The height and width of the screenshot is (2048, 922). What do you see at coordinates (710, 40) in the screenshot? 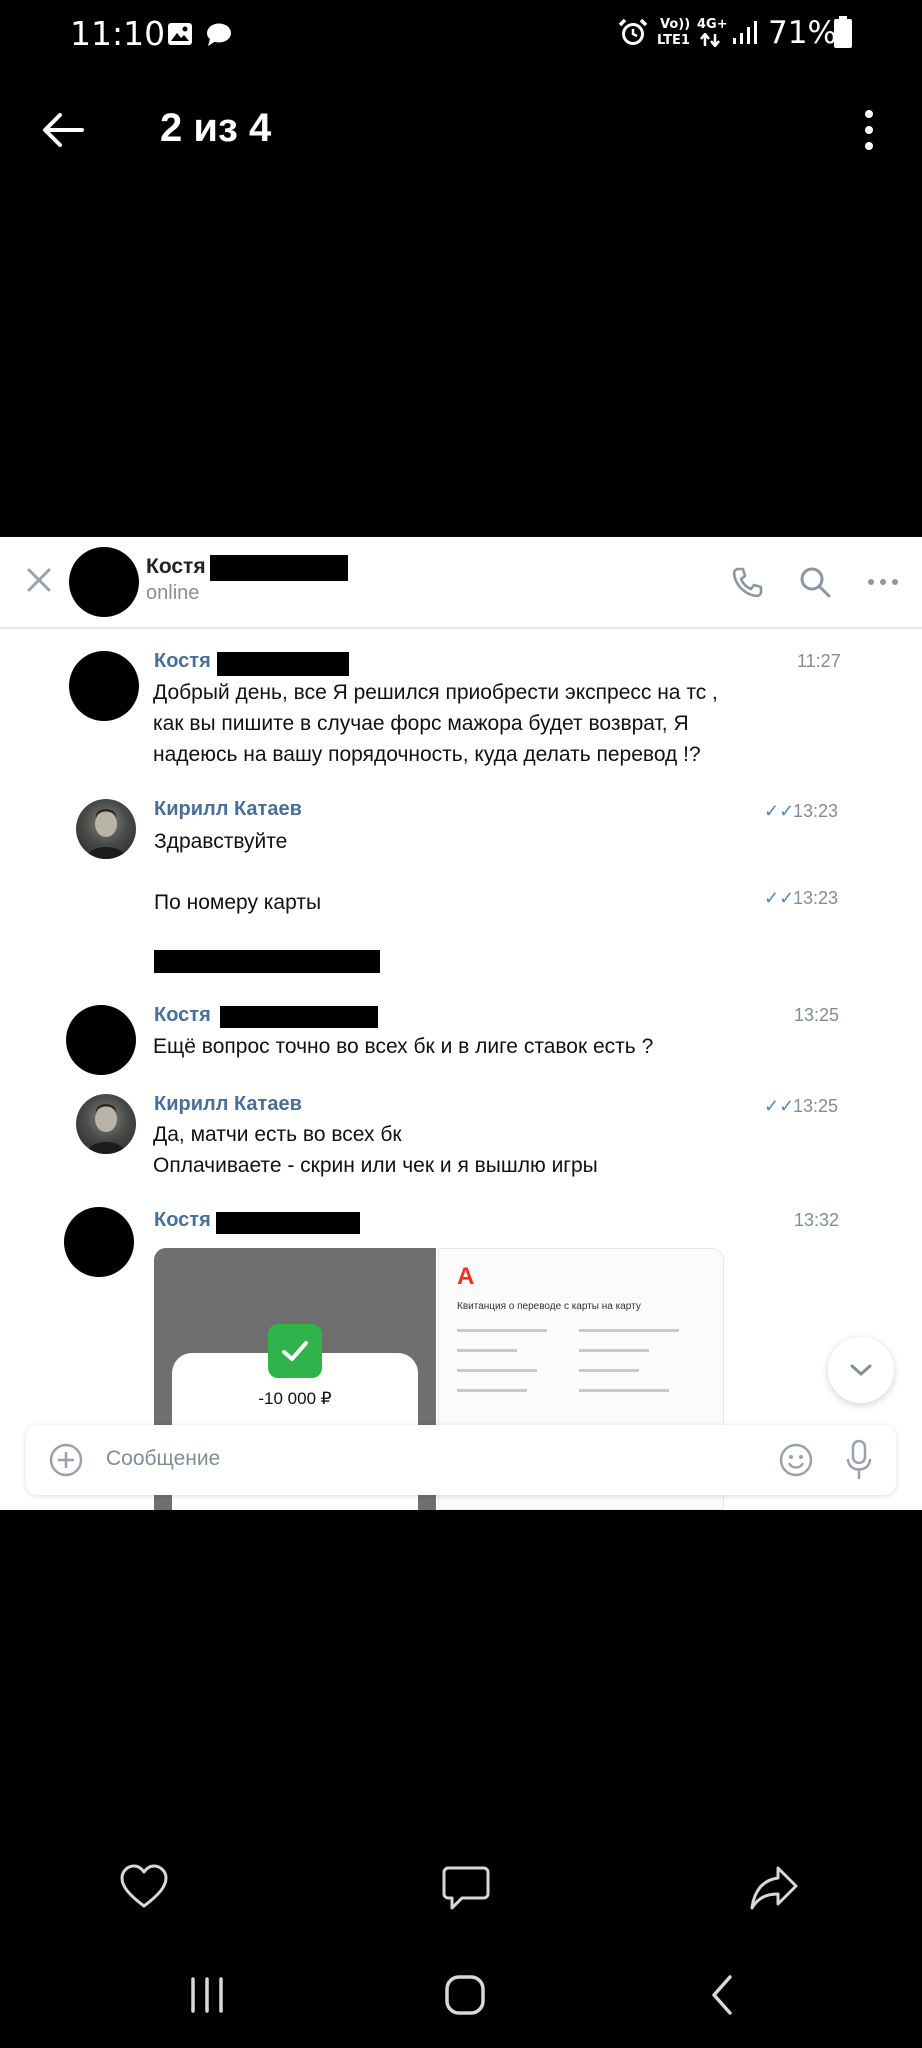
I see `data-arrows-icon` at bounding box center [710, 40].